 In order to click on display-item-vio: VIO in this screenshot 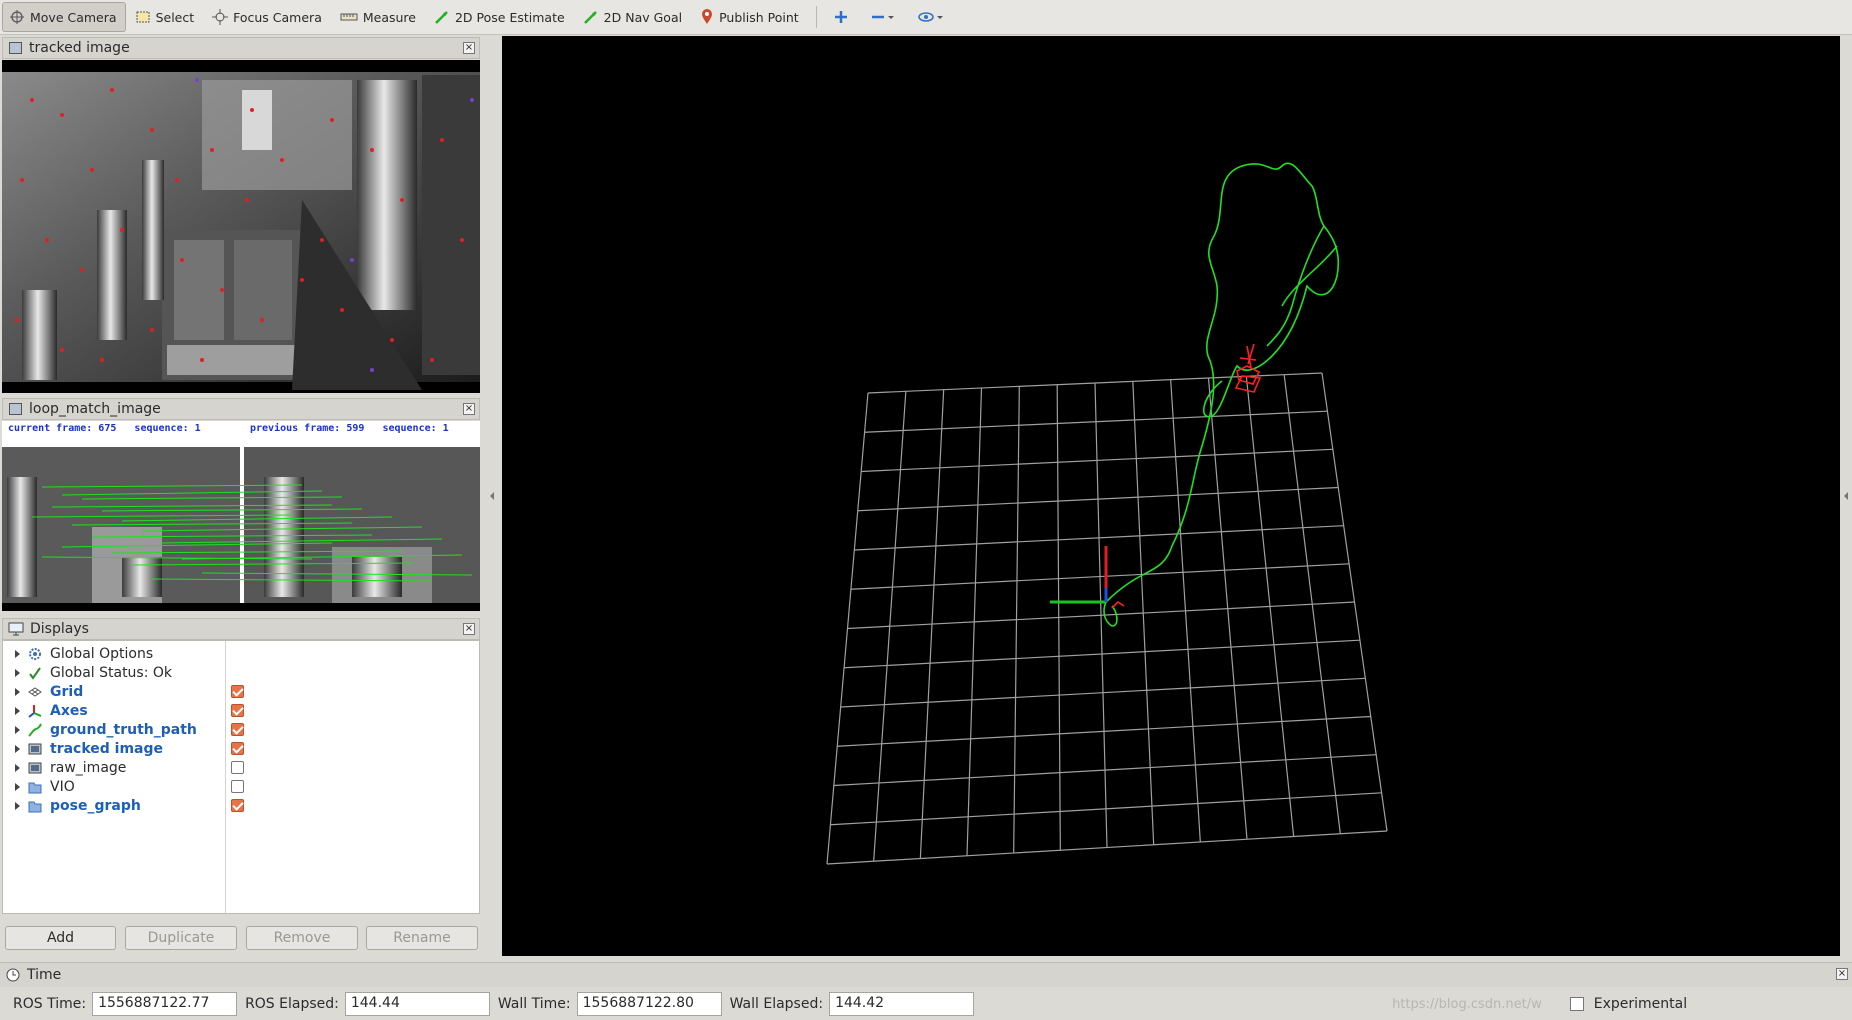, I will do `click(114, 786)`.